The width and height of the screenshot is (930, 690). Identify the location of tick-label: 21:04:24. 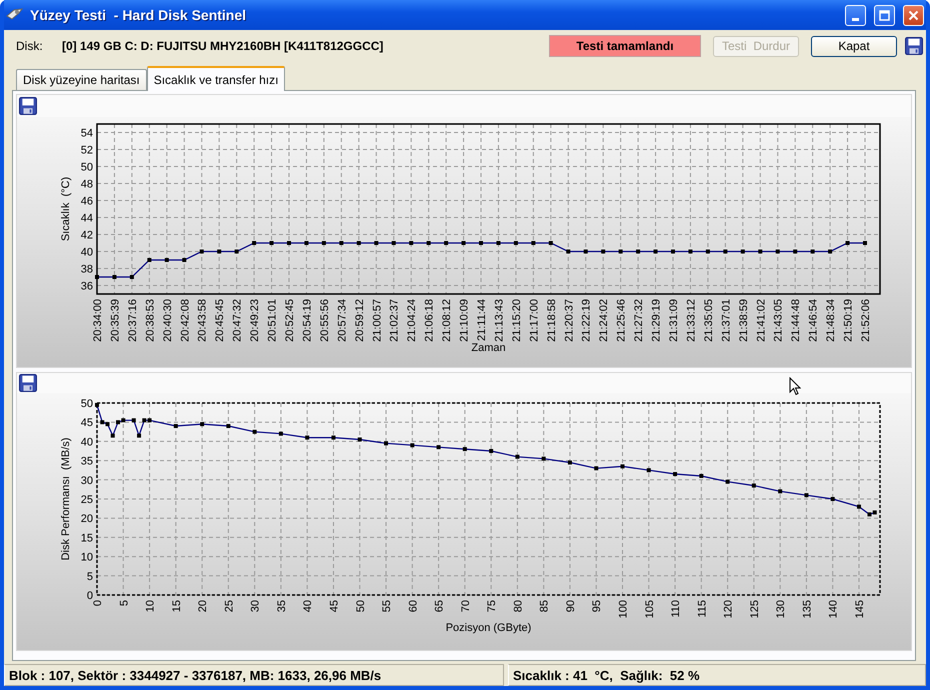
(412, 320).